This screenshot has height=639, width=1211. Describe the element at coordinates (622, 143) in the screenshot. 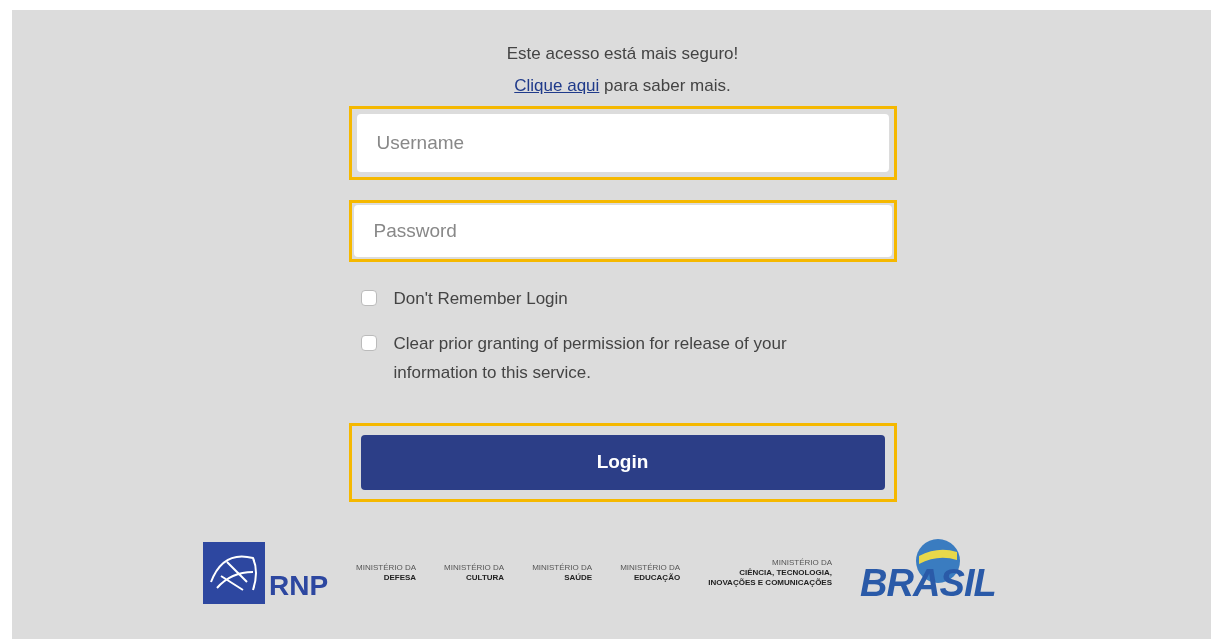

I see `input-field: Username` at that location.